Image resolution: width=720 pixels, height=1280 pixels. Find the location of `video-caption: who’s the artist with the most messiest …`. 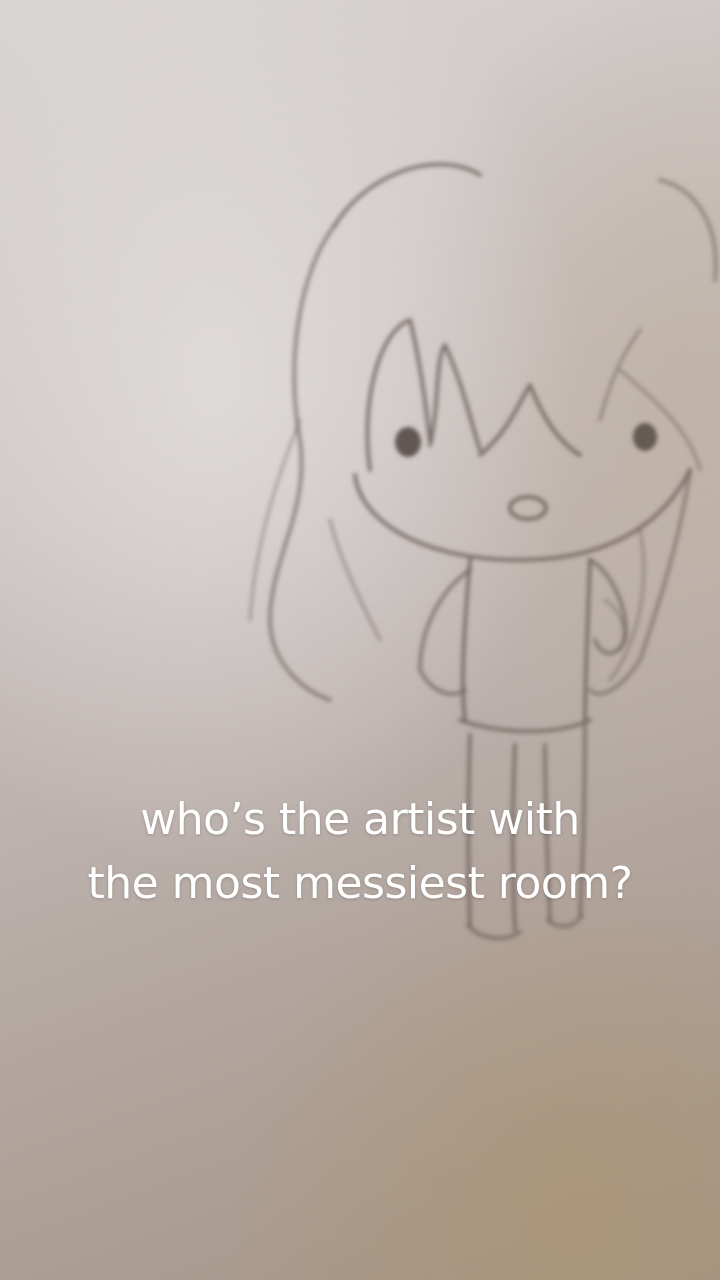

video-caption: who’s the artist with the most messiest … is located at coordinates (360, 852).